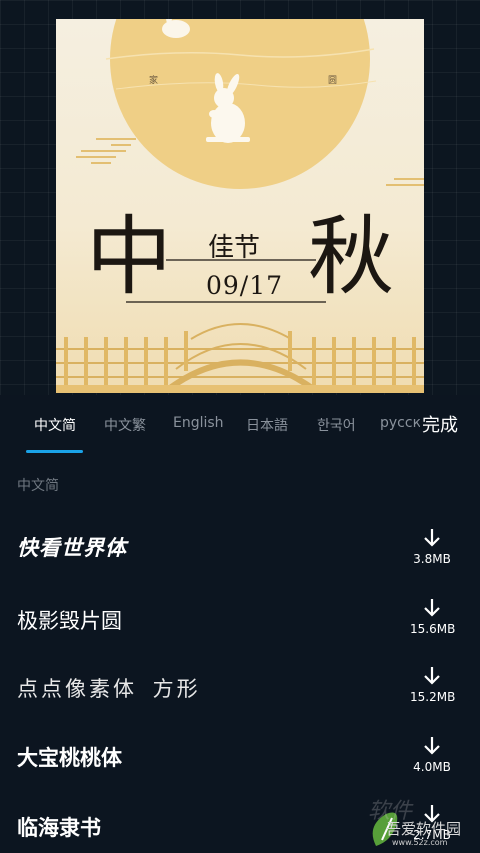 Image resolution: width=480 pixels, height=853 pixels. What do you see at coordinates (400, 423) in the screenshot?
I see `tab-russian: русски` at bounding box center [400, 423].